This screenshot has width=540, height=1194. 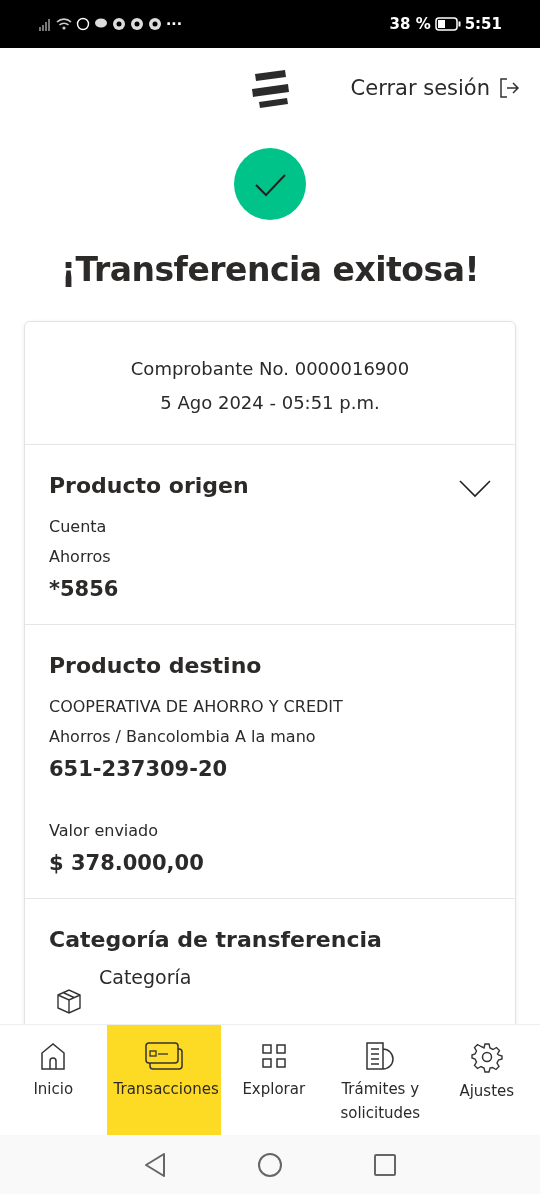 What do you see at coordinates (163, 1080) in the screenshot?
I see `nav-tab: Transacciones` at bounding box center [163, 1080].